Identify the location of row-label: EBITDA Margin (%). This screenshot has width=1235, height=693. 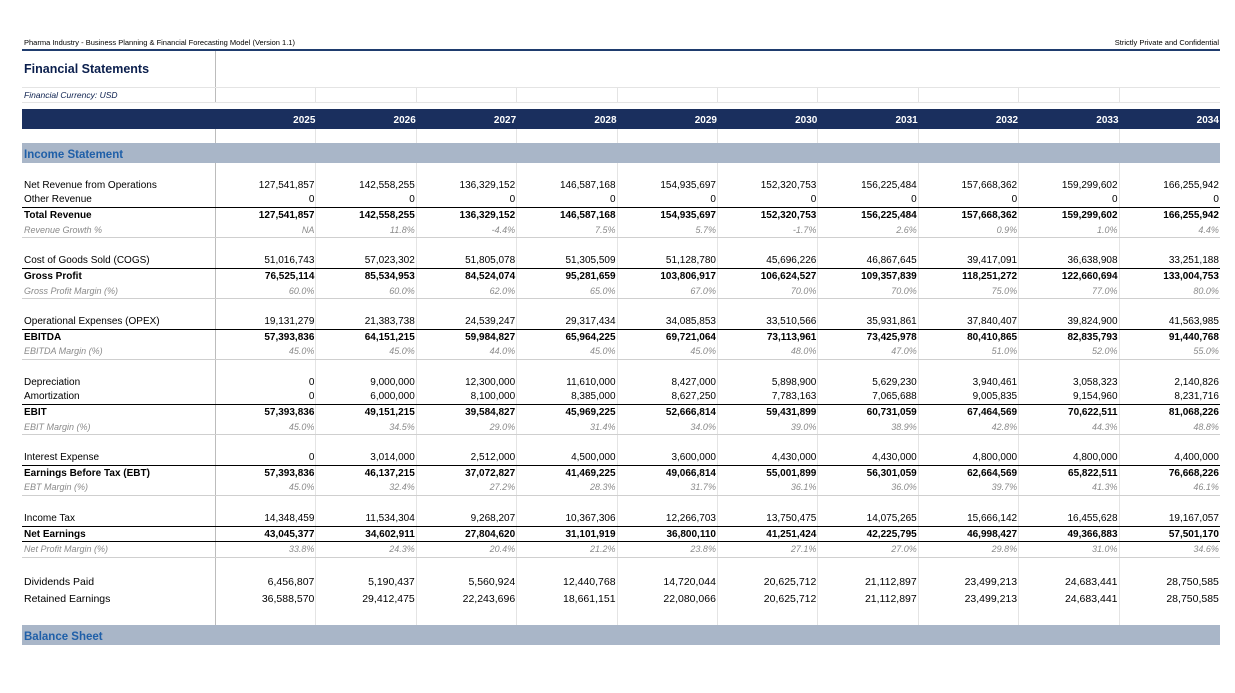
(119, 351).